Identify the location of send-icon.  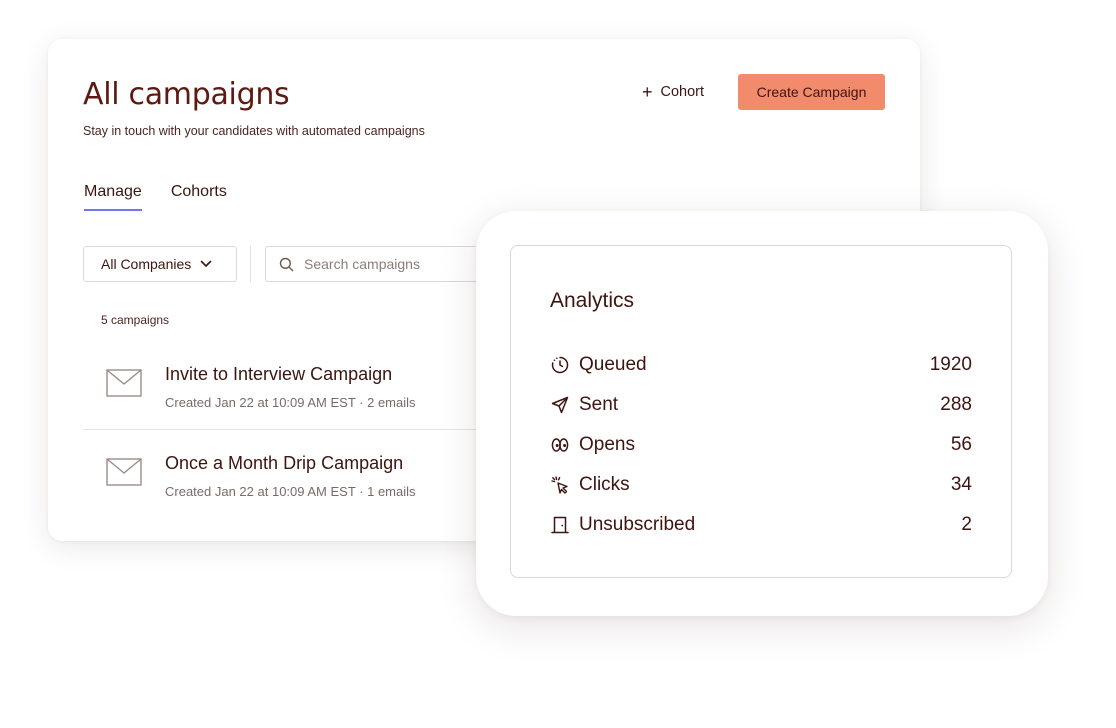
(560, 405).